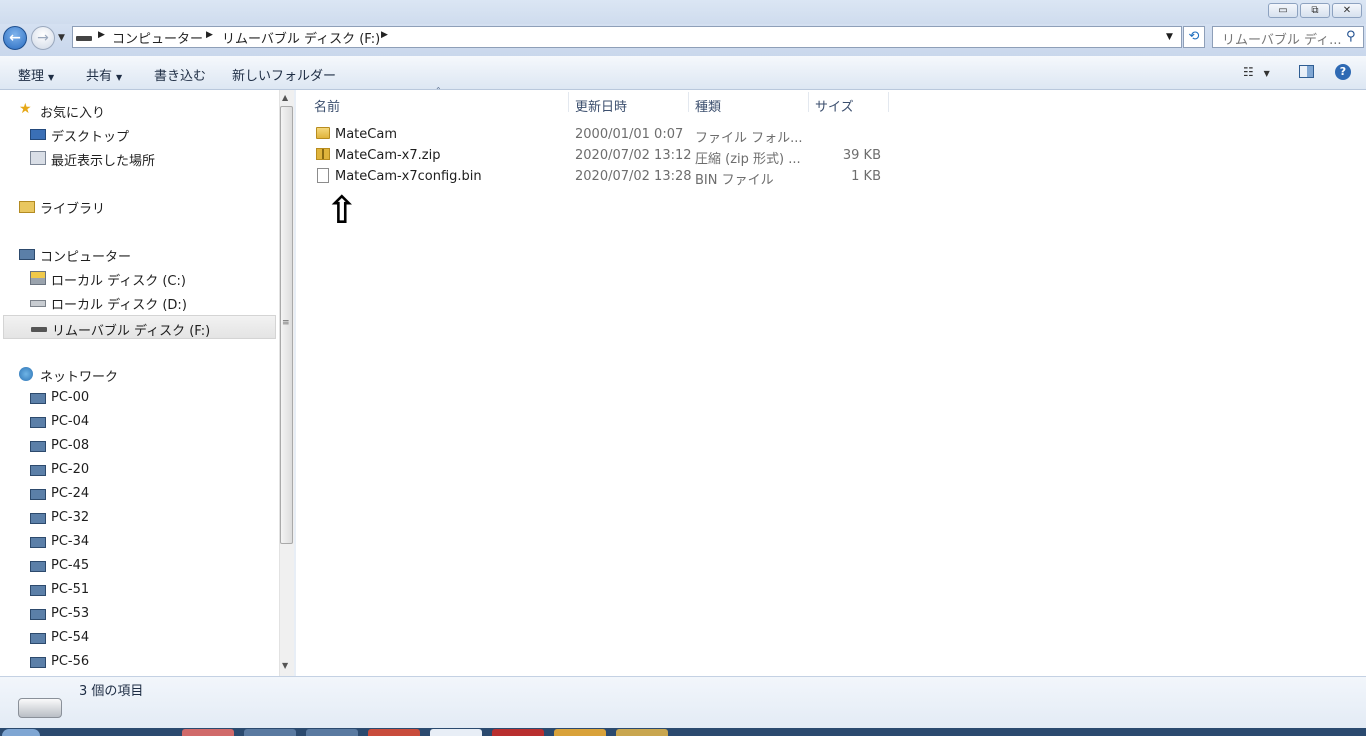 The height and width of the screenshot is (736, 1366). I want to click on nav-computer: コンピューター, so click(138, 254).